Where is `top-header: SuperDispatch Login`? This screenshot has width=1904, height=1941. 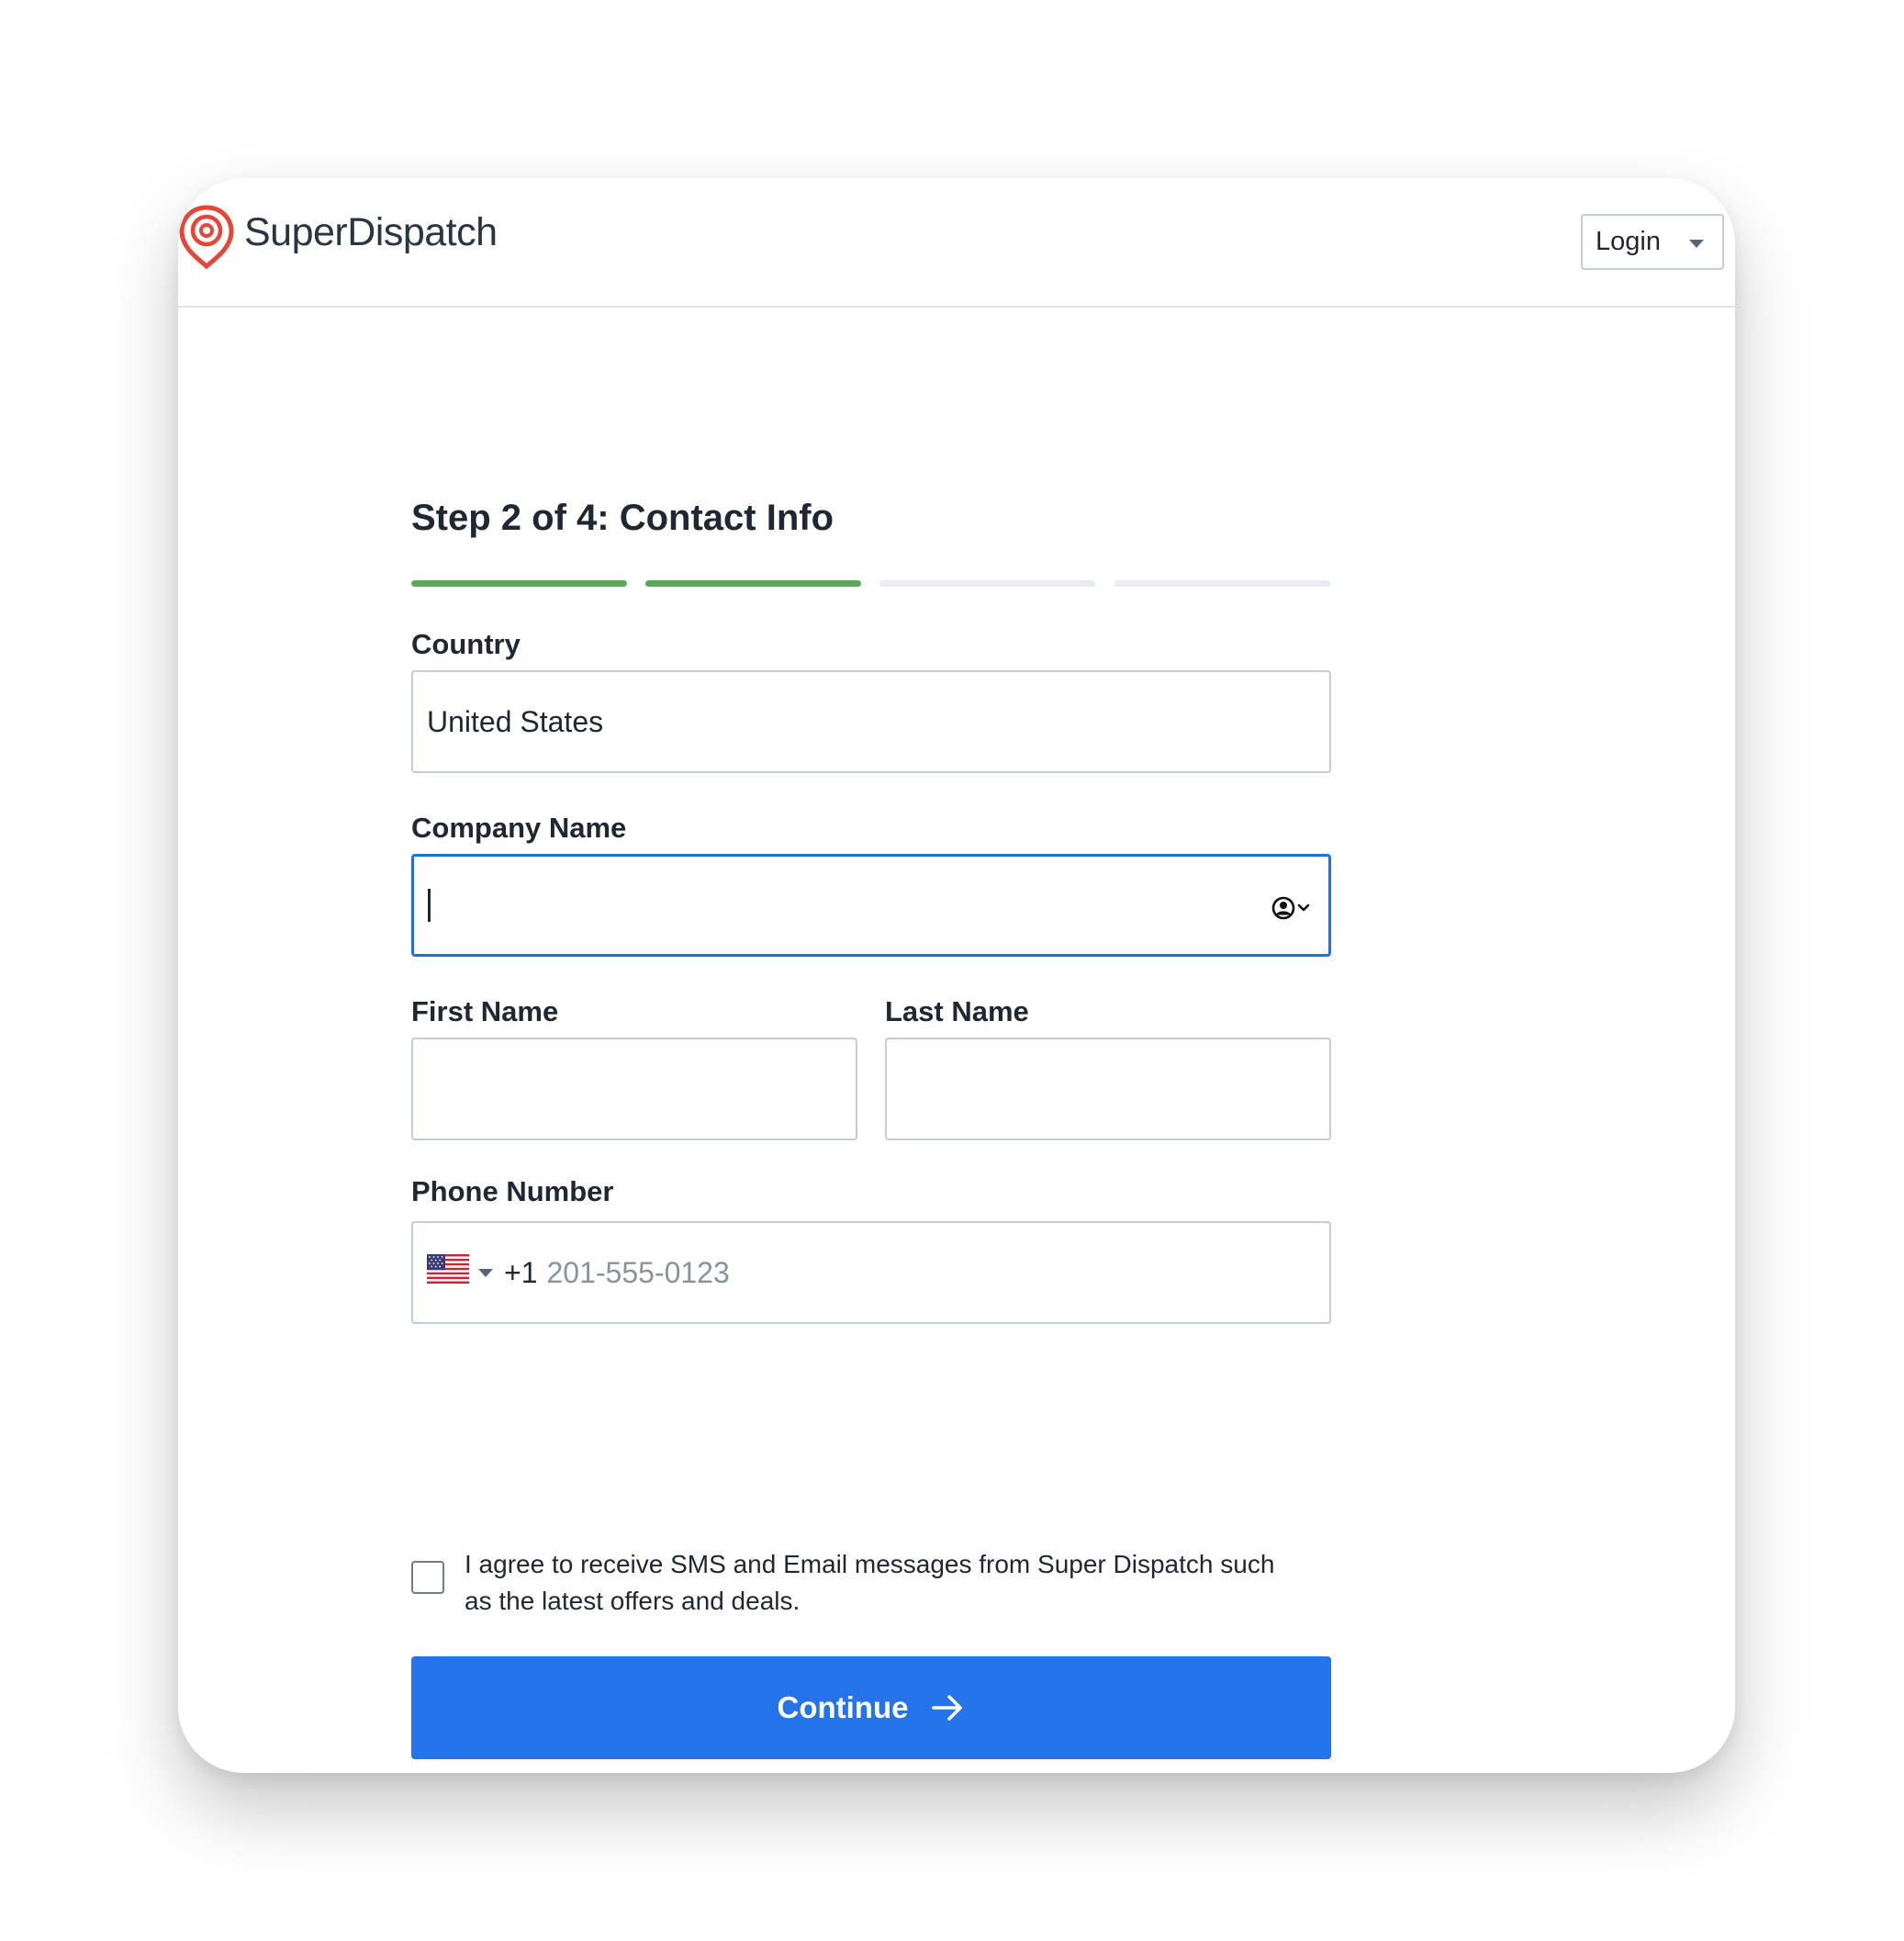
top-header: SuperDispatch Login is located at coordinates (956, 243).